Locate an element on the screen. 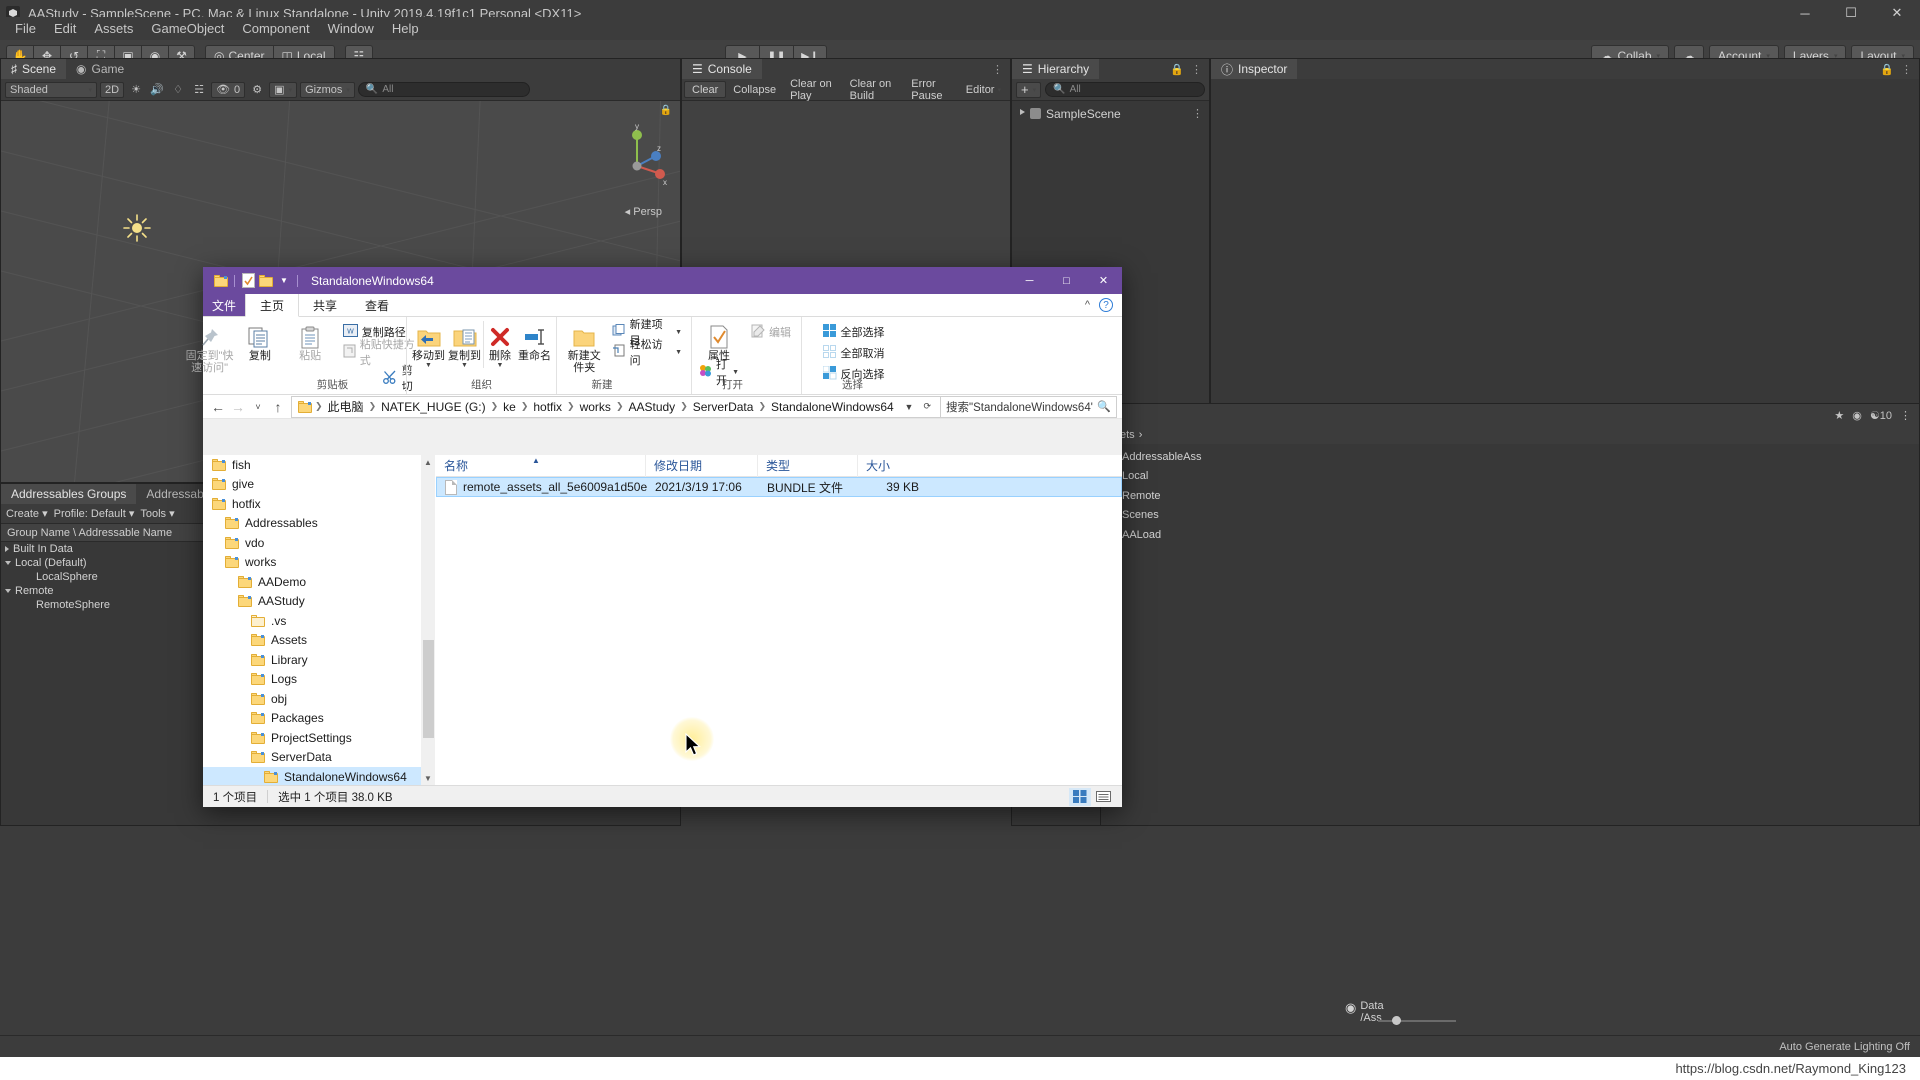 The image size is (1920, 1080). tree-item: works is located at coordinates (319, 563).